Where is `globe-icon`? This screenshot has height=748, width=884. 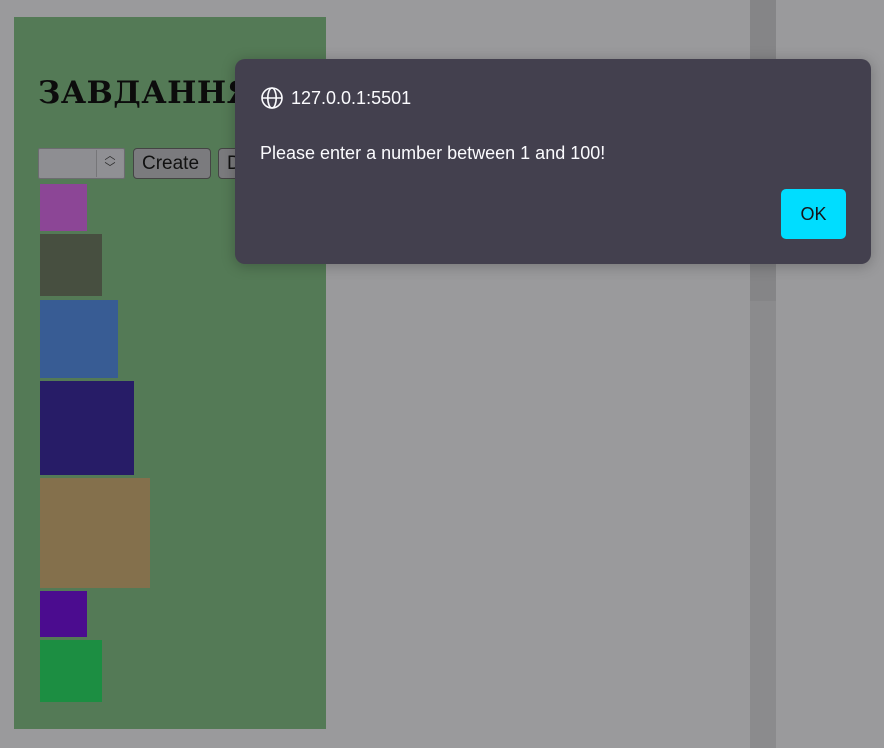
globe-icon is located at coordinates (272, 98).